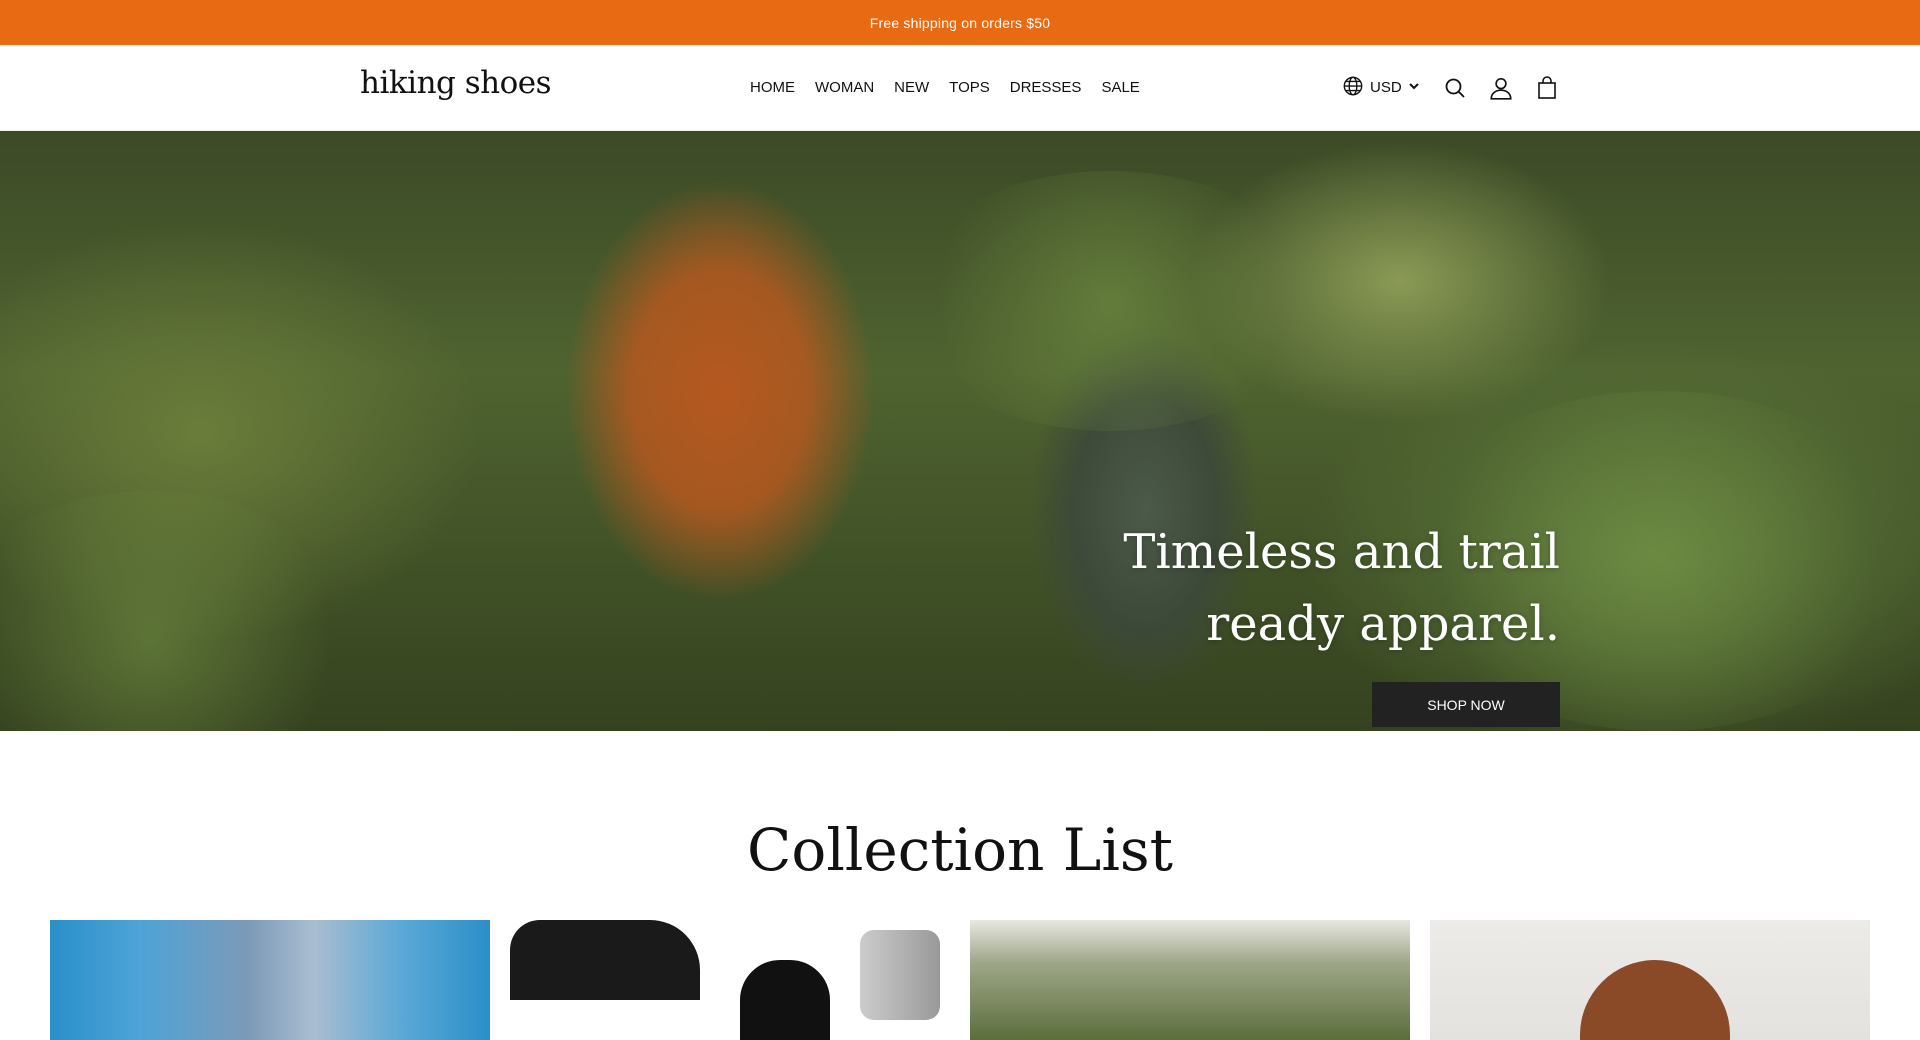 Image resolution: width=1920 pixels, height=1040 pixels. Describe the element at coordinates (911, 87) in the screenshot. I see `nav-new: NEW` at that location.